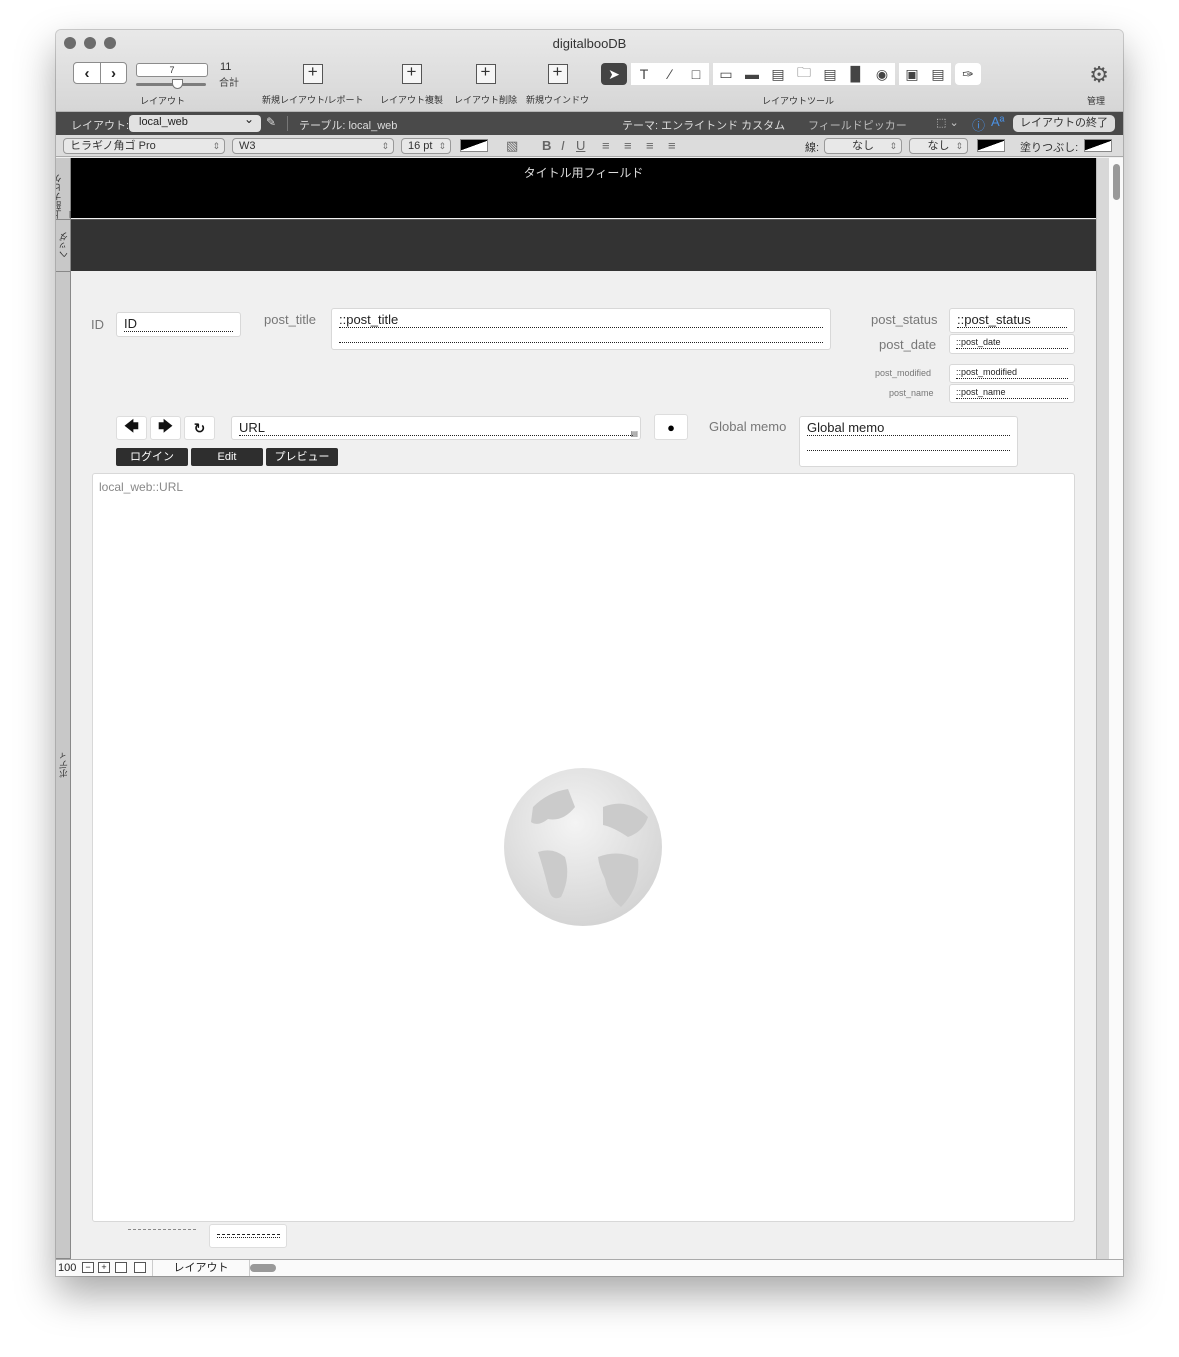  Describe the element at coordinates (628, 145) in the screenshot. I see `align-center-icon: ≡` at that location.